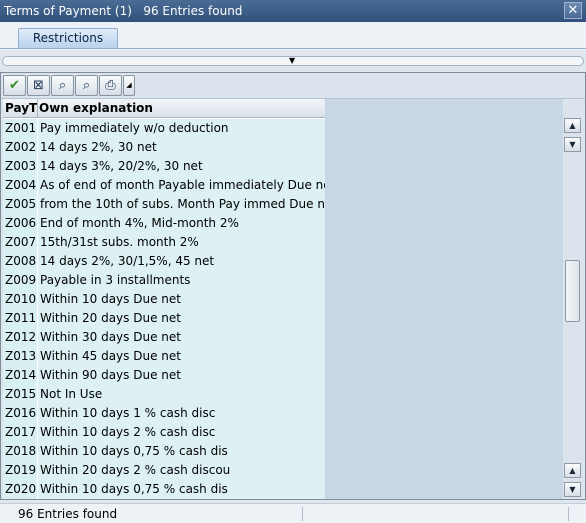 The image size is (586, 523). Describe the element at coordinates (20, 166) in the screenshot. I see `payment-term-key: Z003` at that location.